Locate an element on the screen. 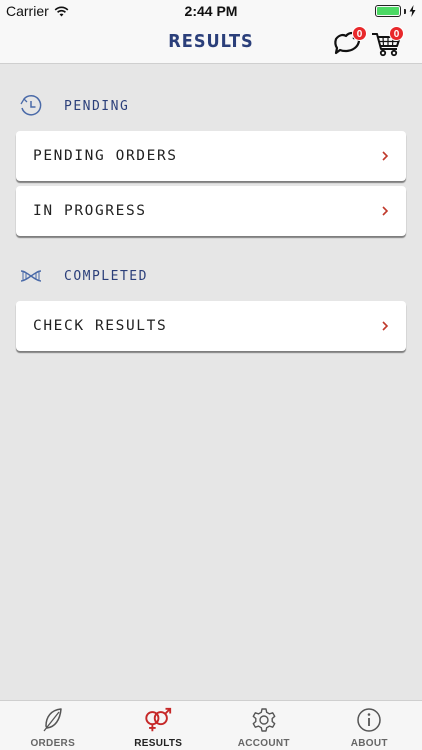 The height and width of the screenshot is (750, 422). dna-icon is located at coordinates (31, 276).